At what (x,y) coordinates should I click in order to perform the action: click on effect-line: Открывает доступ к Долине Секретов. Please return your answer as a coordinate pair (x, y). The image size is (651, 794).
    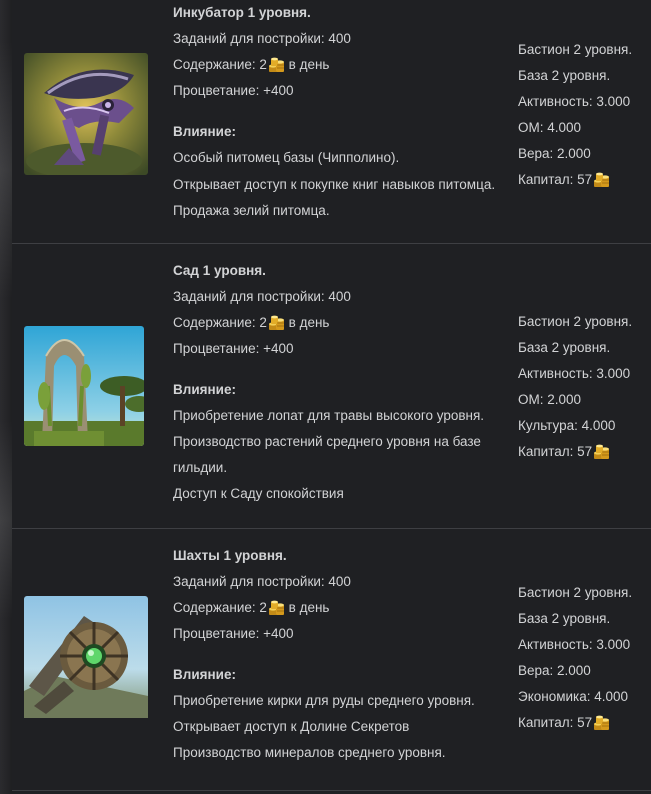
    Looking at the image, I should click on (291, 726).